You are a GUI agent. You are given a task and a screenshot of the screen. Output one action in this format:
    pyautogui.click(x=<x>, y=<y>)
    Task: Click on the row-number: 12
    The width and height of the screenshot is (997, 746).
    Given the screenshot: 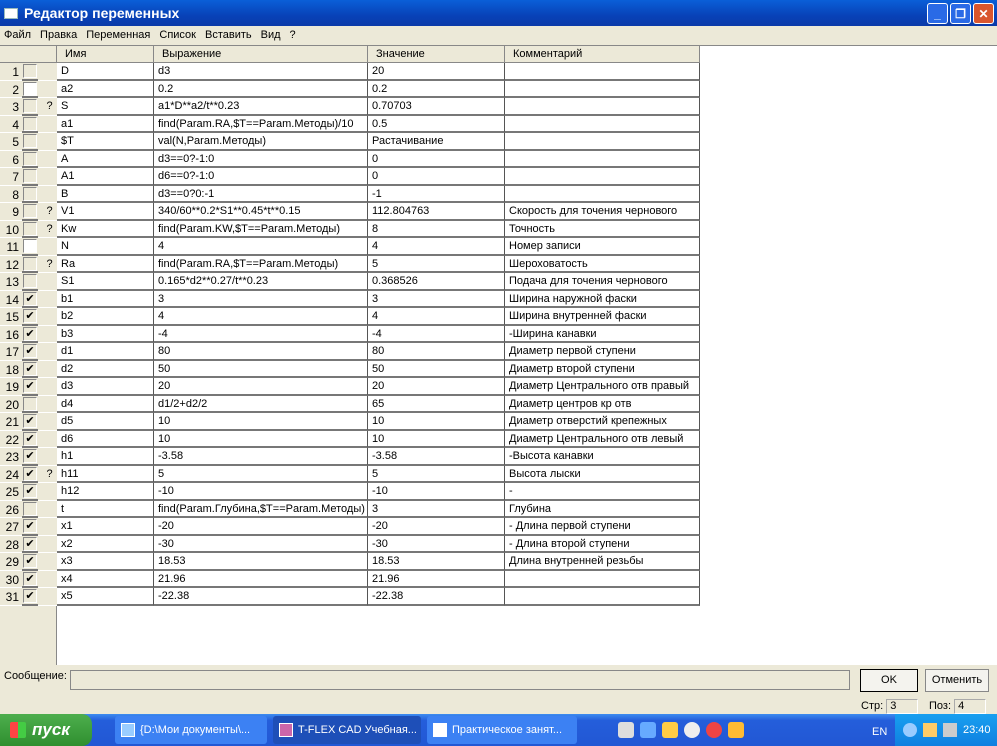 What is the action you would take?
    pyautogui.click(x=11, y=264)
    